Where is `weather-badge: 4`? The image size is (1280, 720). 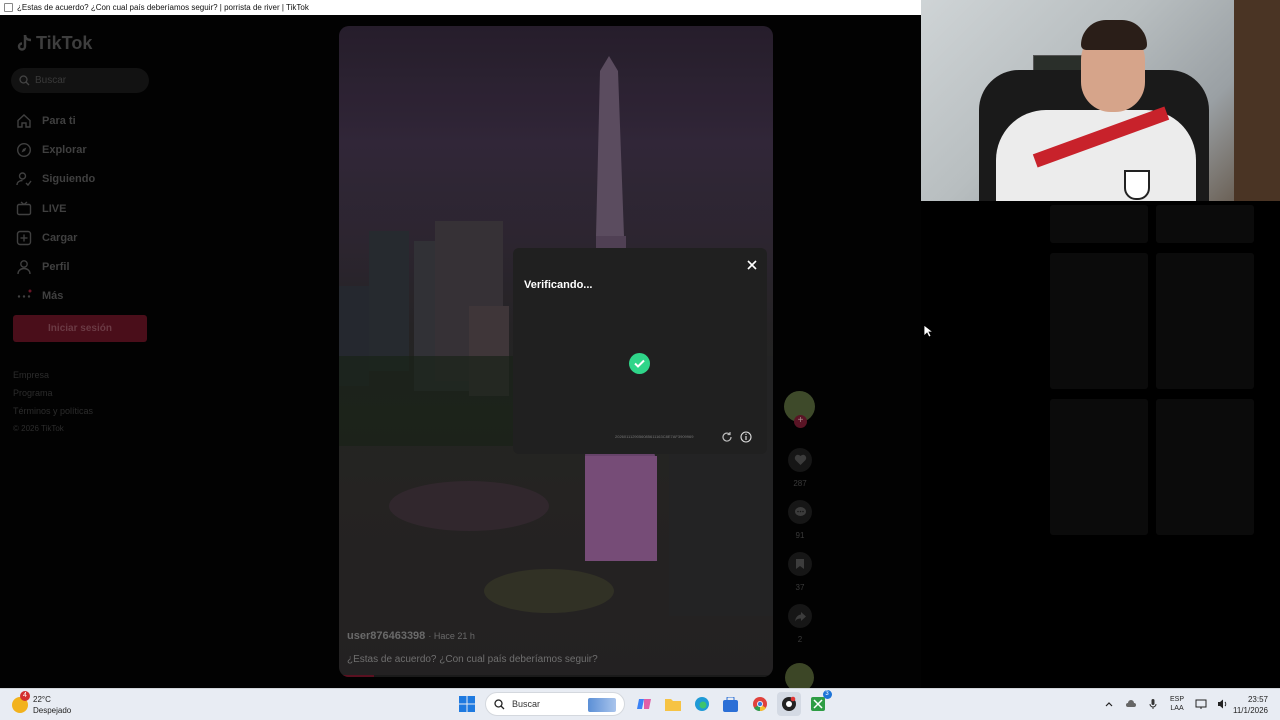
weather-badge: 4 is located at coordinates (25, 696).